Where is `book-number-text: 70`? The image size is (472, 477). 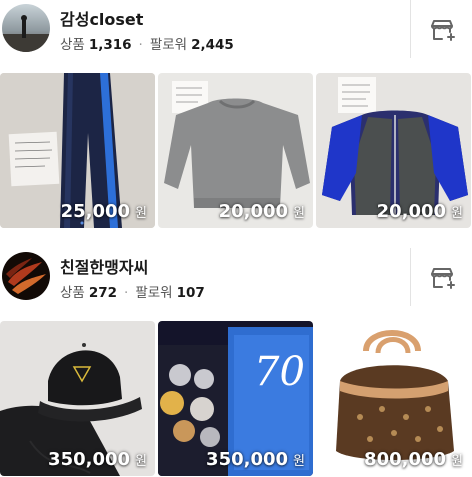 book-number-text: 70 is located at coordinates (279, 372).